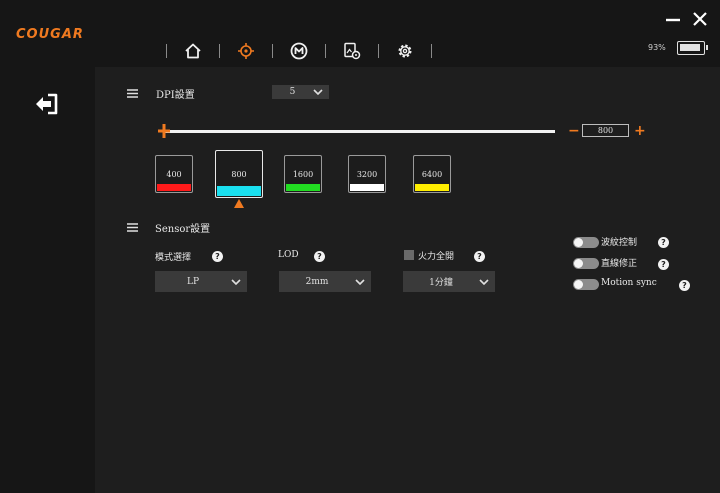 This screenshot has height=493, width=720. Describe the element at coordinates (479, 256) in the screenshot. I see `fullspeed-help-icon: ?` at that location.